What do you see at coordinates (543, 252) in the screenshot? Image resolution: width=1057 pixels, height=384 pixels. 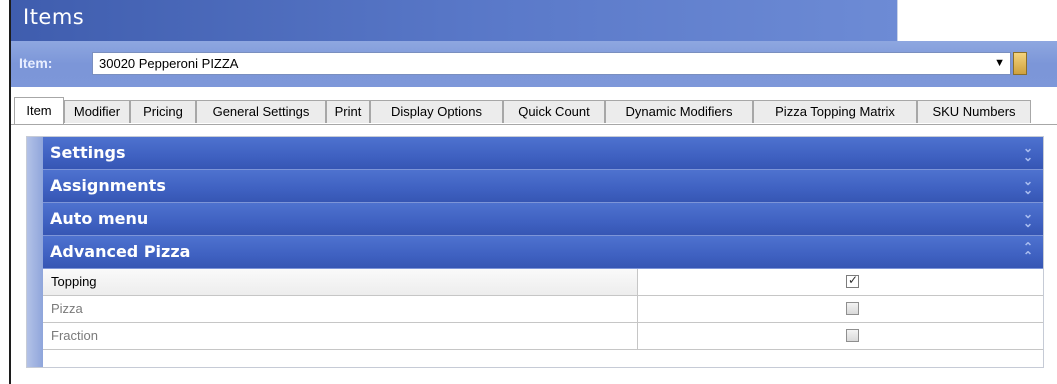 I see `section-advanced-pizza: Advanced Pizza ⌃ ⌃` at bounding box center [543, 252].